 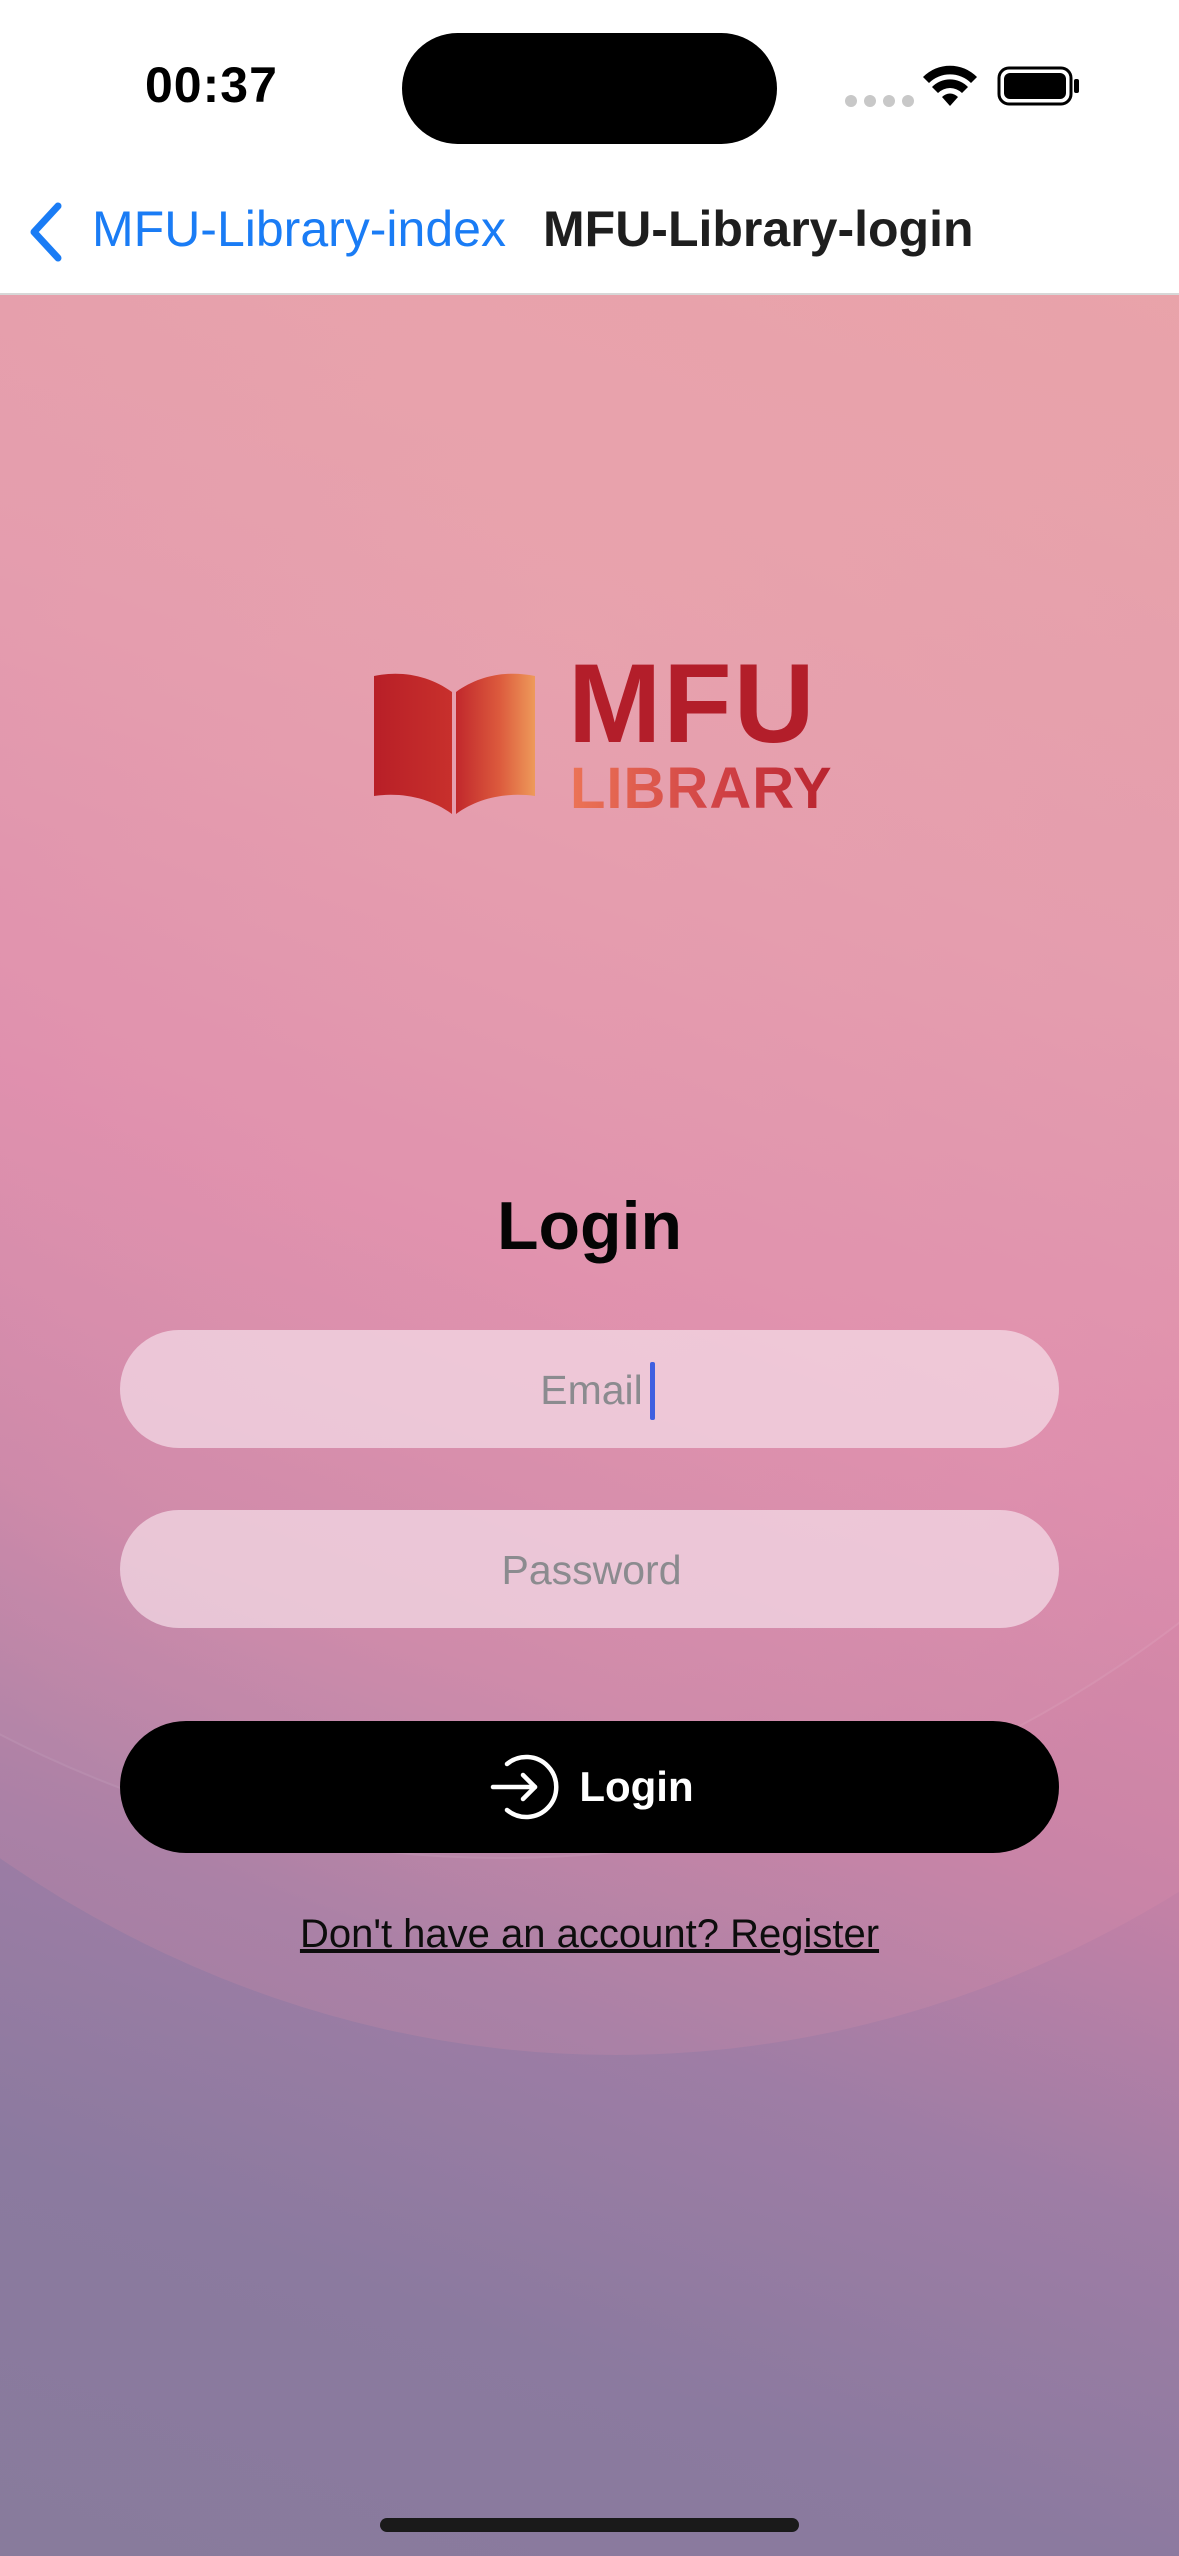 I want to click on login-heading: Login, so click(x=589, y=1226).